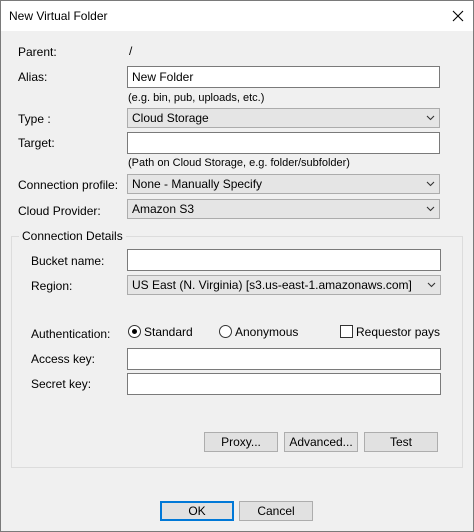 The image size is (474, 532). Describe the element at coordinates (197, 511) in the screenshot. I see `ok-button: OK` at that location.